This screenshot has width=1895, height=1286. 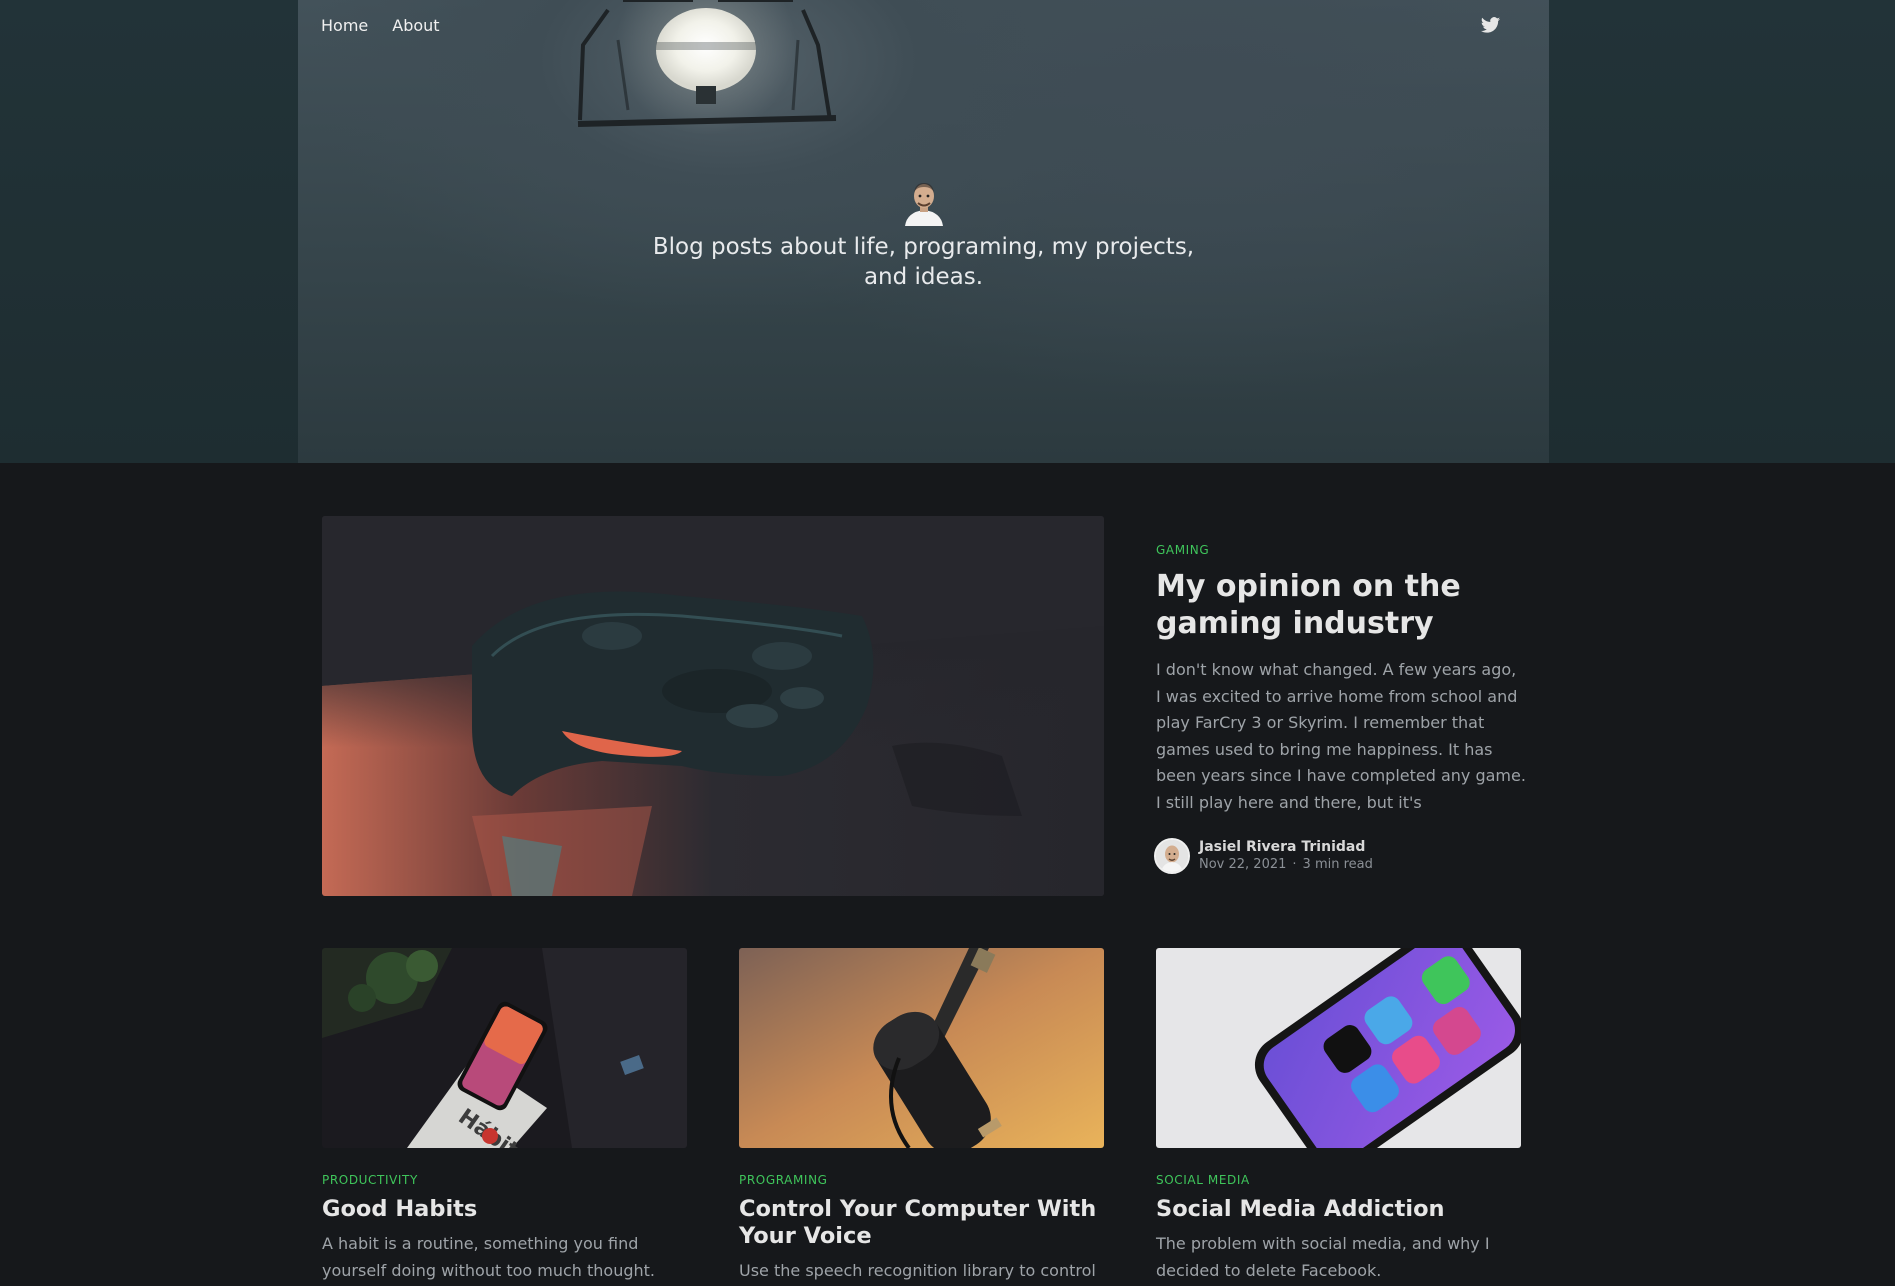 I want to click on nav-home-link: Home, so click(x=344, y=26).